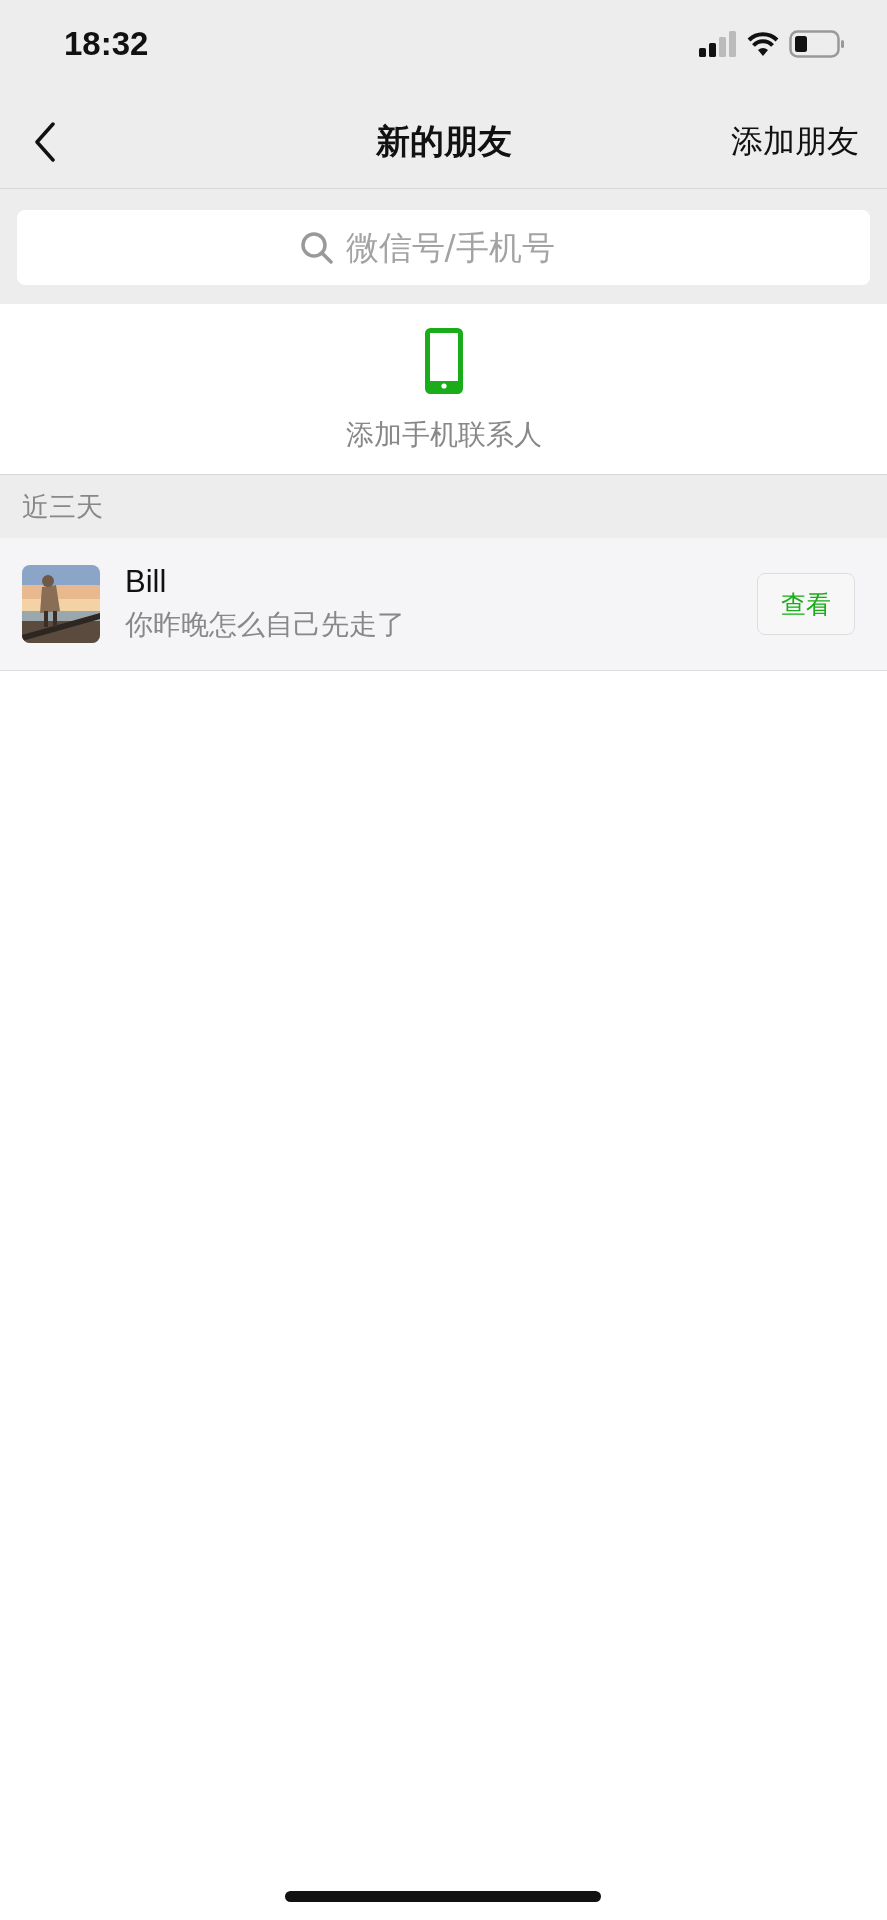  Describe the element at coordinates (763, 43) in the screenshot. I see `wifi-icon` at that location.